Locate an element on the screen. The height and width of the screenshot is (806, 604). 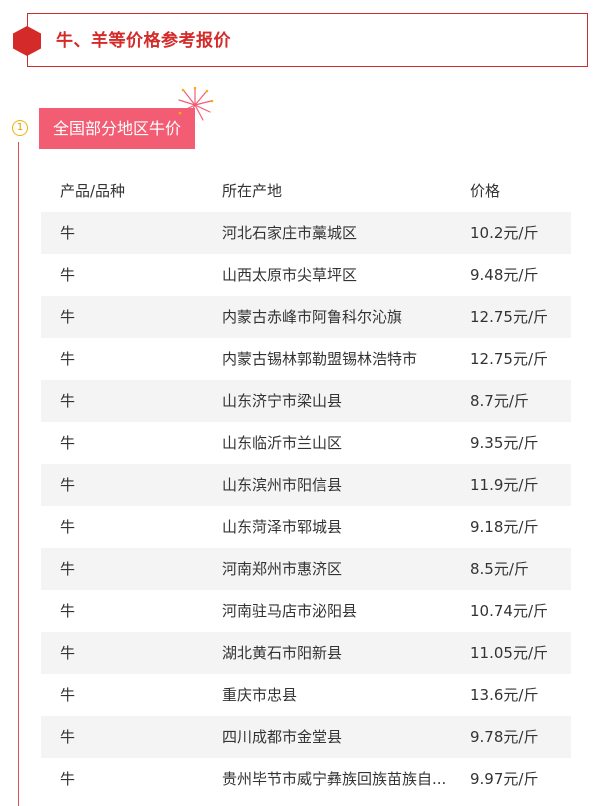
table-row: 牛 山东滨州市阳信县 11.9元/斤 is located at coordinates (306, 485).